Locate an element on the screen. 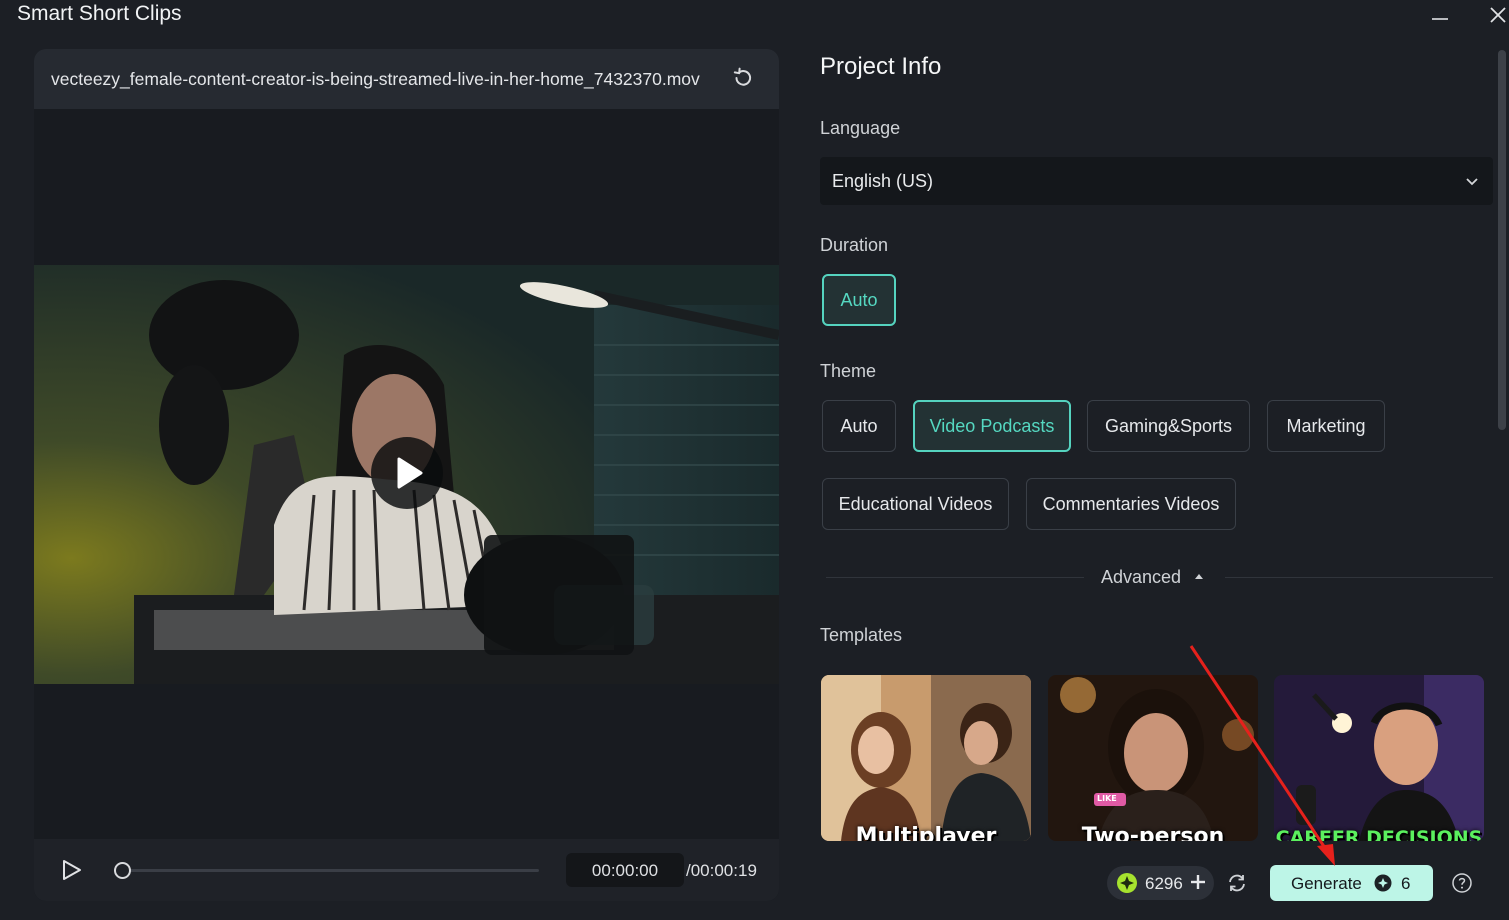 This screenshot has height=920, width=1509. title-bar: Smart Short Clips is located at coordinates (754, 15).